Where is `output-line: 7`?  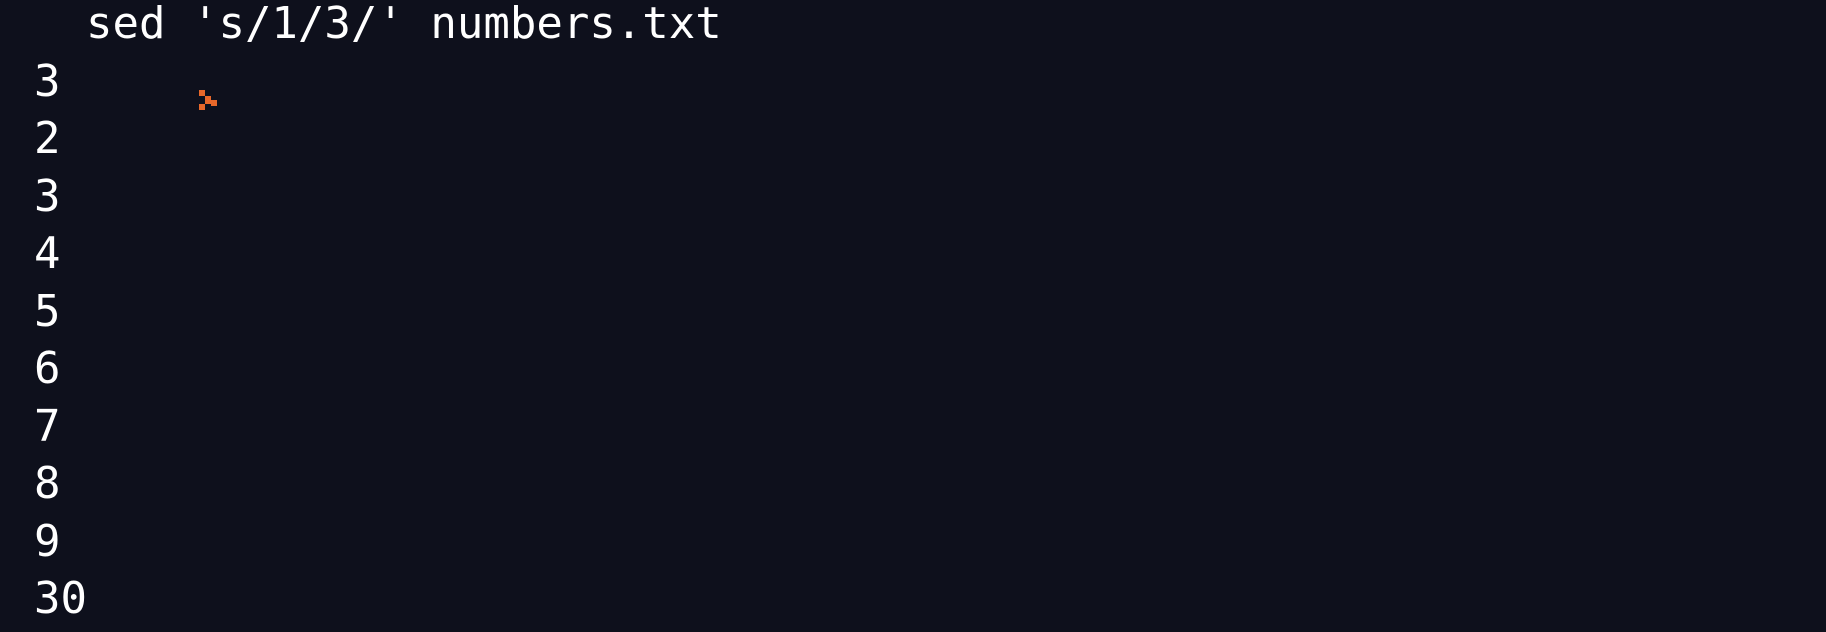
output-line: 7 is located at coordinates (47, 426).